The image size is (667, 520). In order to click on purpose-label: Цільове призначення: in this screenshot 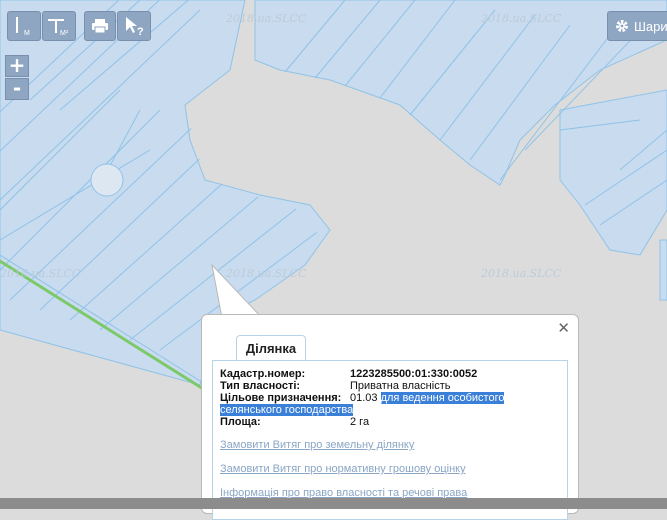, I will do `click(281, 398)`.